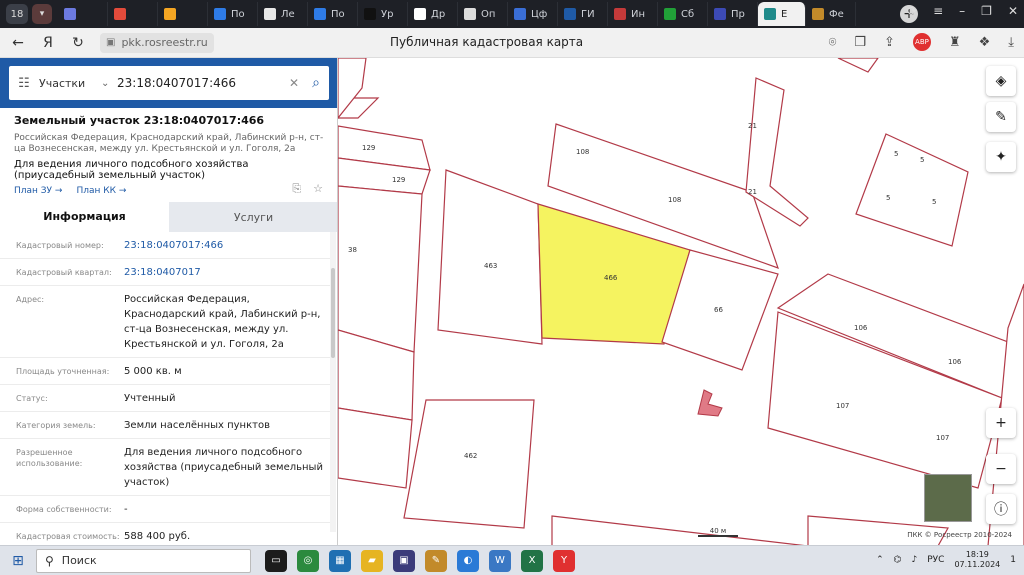 Image resolution: width=1024 pixels, height=575 pixels. Describe the element at coordinates (70, 83) in the screenshot. I see `search-type-select: Участки` at that location.